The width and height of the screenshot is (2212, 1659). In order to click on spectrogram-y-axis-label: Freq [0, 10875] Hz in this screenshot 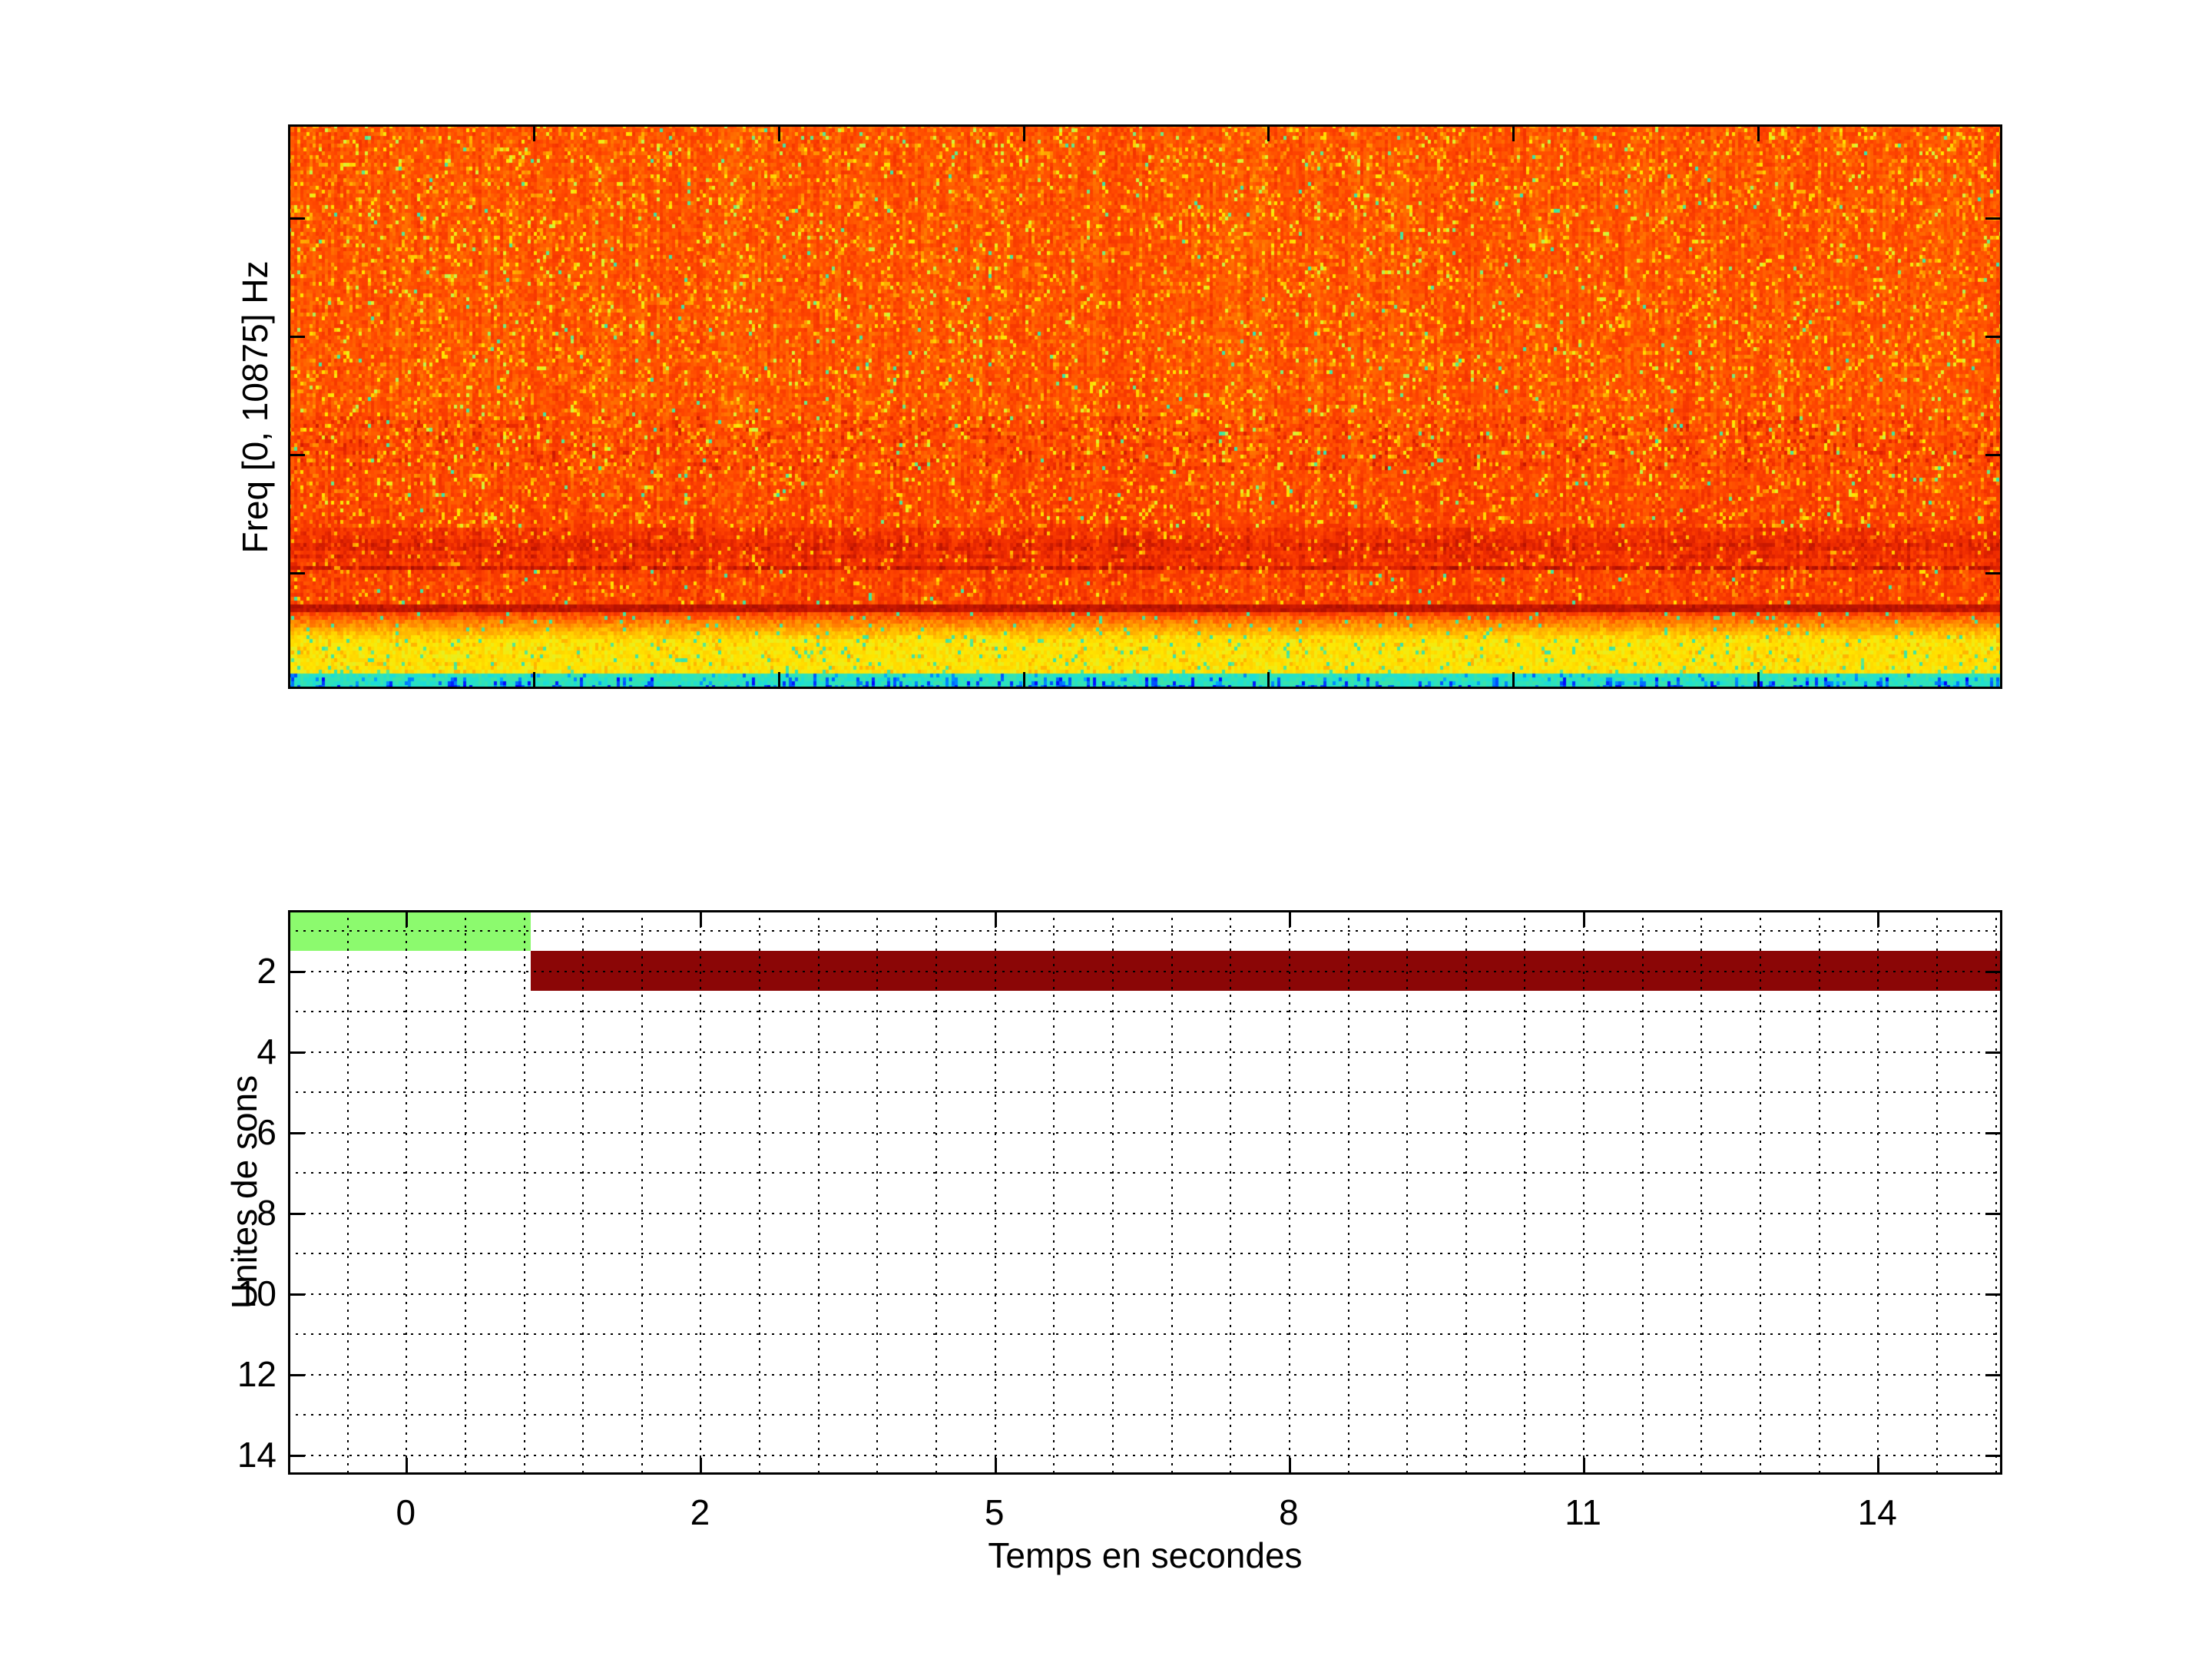, I will do `click(255, 407)`.